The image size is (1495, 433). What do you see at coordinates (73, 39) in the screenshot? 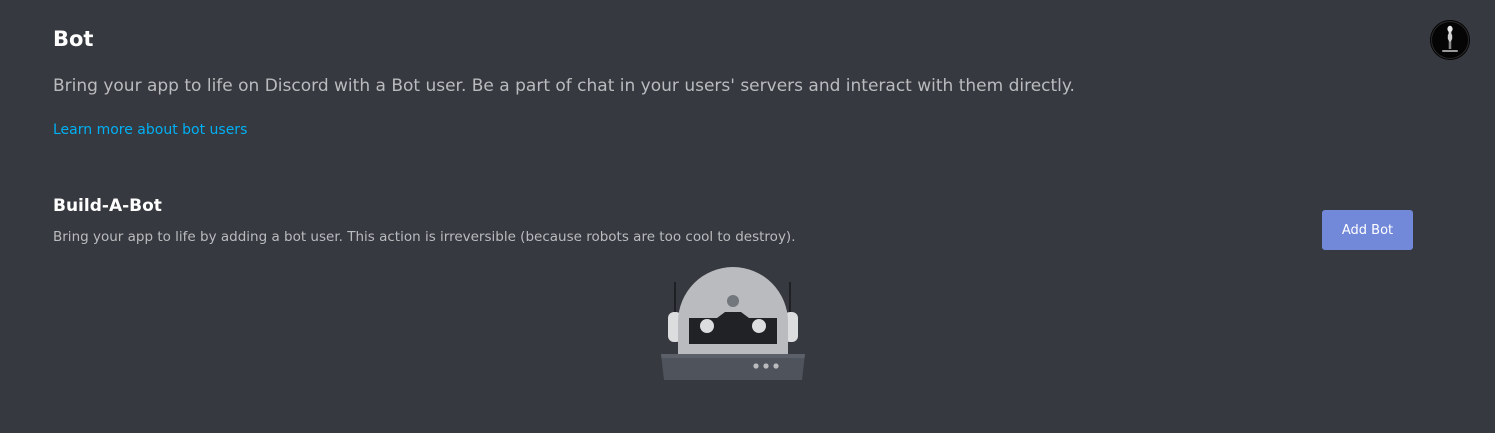
I see `page-title: Bot` at bounding box center [73, 39].